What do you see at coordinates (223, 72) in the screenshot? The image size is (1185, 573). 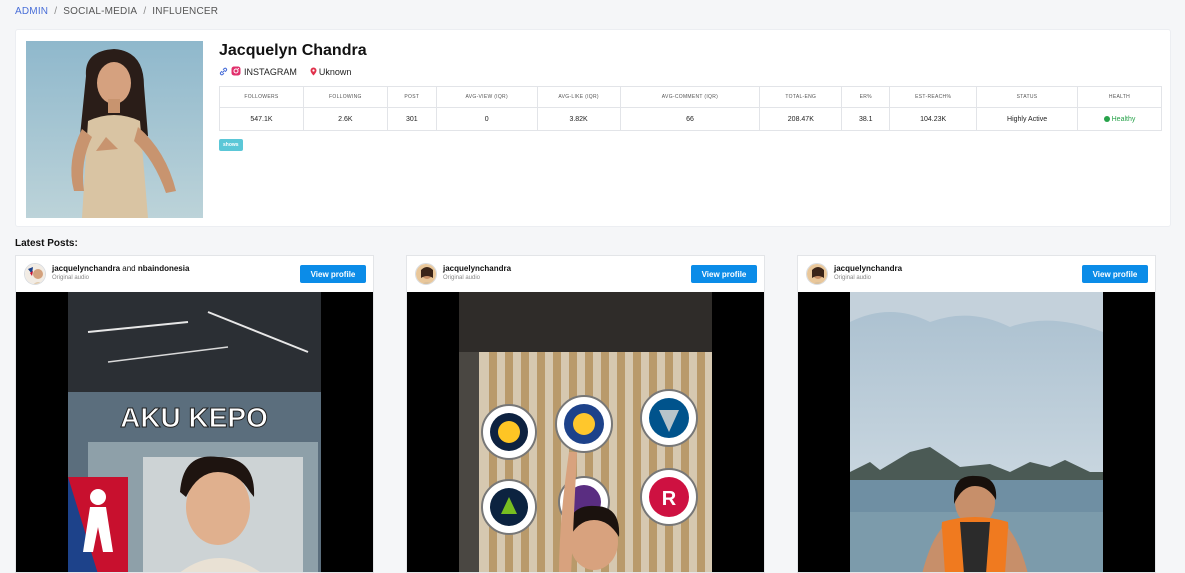 I see `link-icon` at bounding box center [223, 72].